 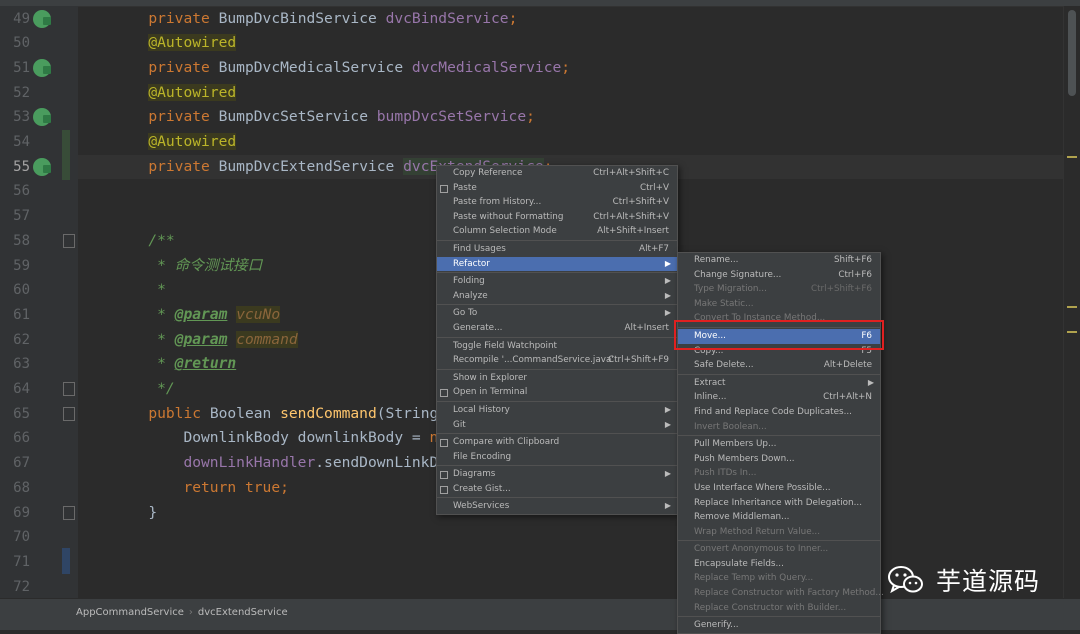 What do you see at coordinates (39, 290) in the screenshot?
I see `gutter-row: 60` at bounding box center [39, 290].